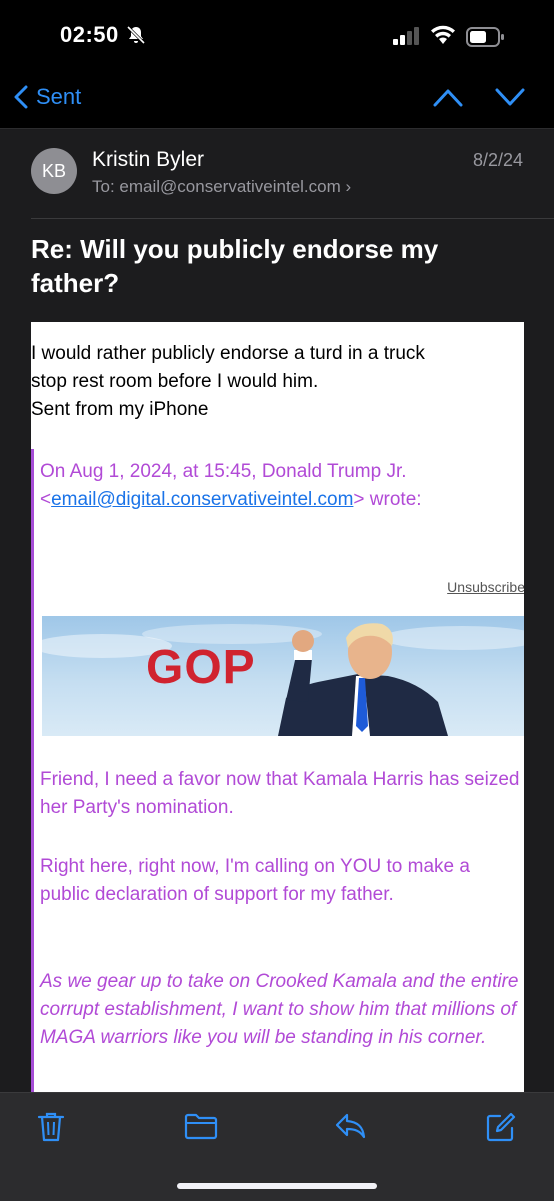 This screenshot has height=1201, width=554. I want to click on quote-email-link: email@digital.conservativeintel.com, so click(202, 499).